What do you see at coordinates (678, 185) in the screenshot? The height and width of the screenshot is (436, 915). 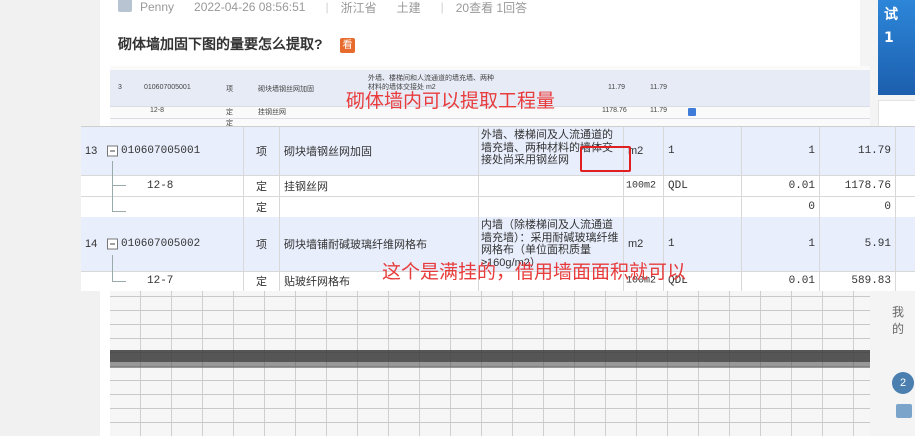 I see `item-expression: QDL` at bounding box center [678, 185].